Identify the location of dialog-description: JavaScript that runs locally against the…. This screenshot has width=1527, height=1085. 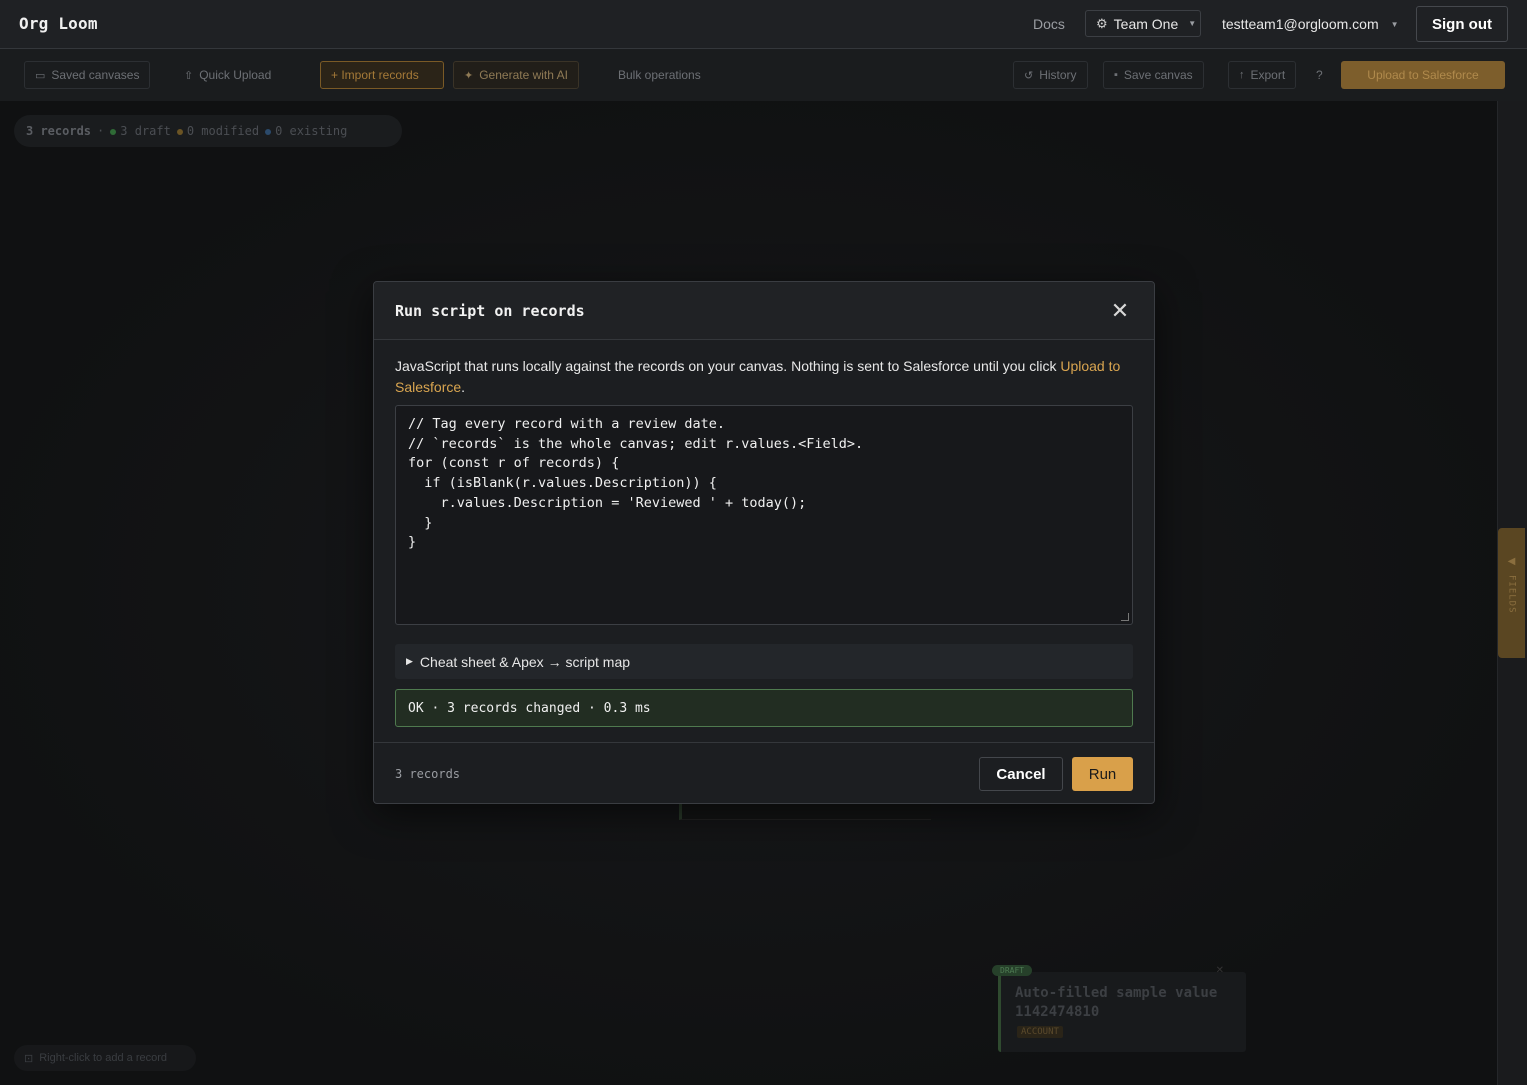
(758, 376).